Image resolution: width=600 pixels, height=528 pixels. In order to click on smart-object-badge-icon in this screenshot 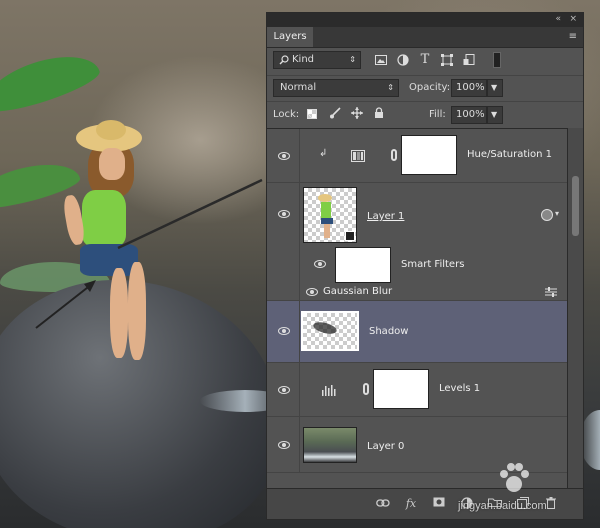, I will do `click(350, 236)`.